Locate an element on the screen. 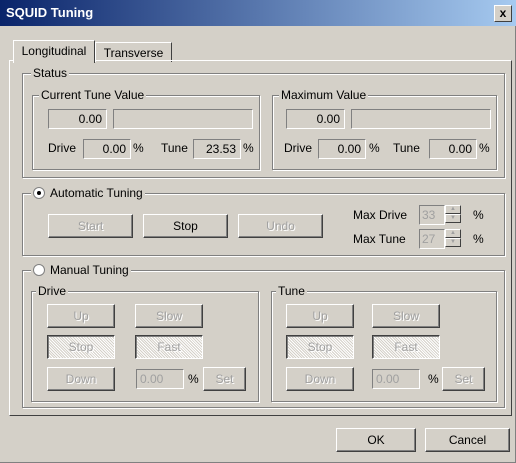 The height and width of the screenshot is (463, 516). max-tune-label: Max Tune is located at coordinates (379, 239).